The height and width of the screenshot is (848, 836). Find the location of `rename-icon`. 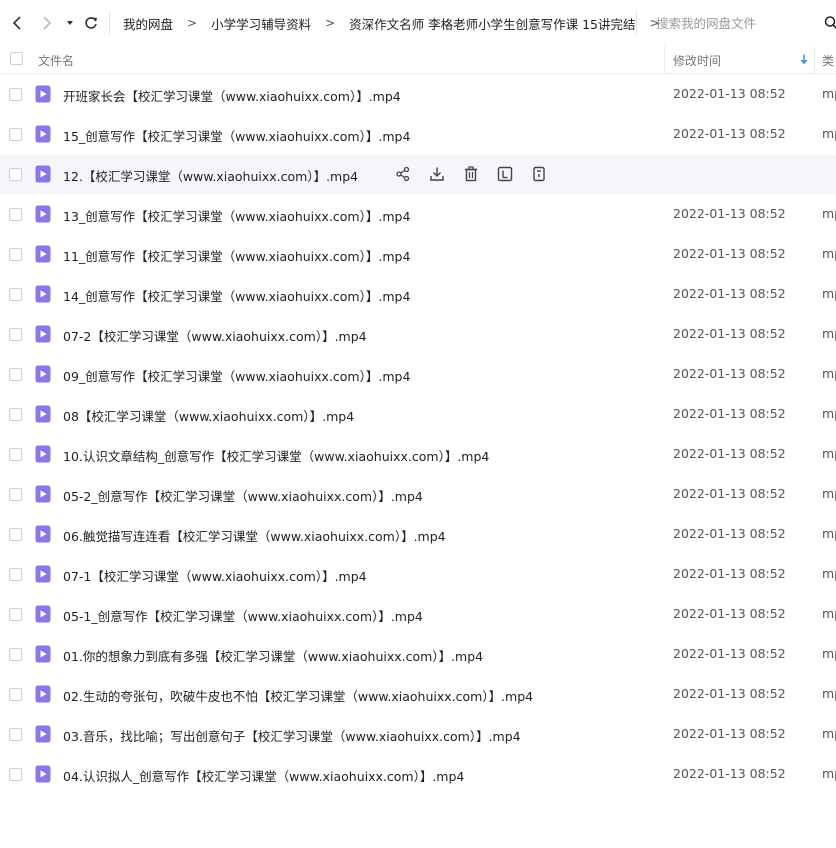

rename-icon is located at coordinates (505, 174).